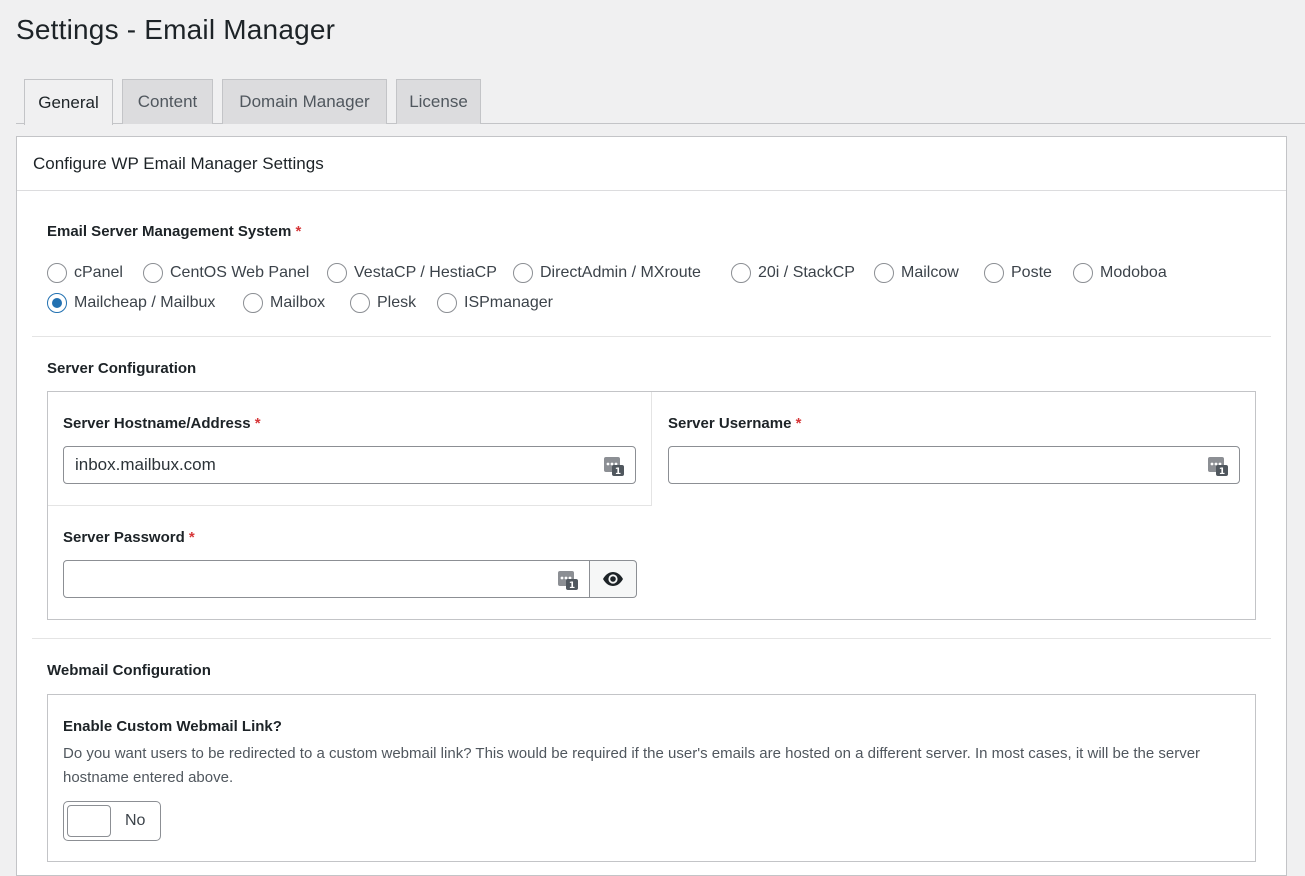 The image size is (1305, 876). What do you see at coordinates (145, 464) in the screenshot?
I see `hostname-input-value: inbox.mailbux.com` at bounding box center [145, 464].